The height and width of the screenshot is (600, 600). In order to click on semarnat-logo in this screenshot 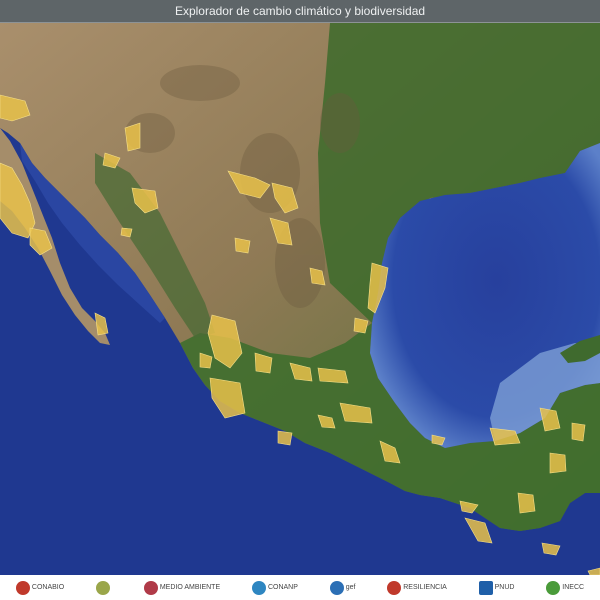, I will do `click(104, 587)`.